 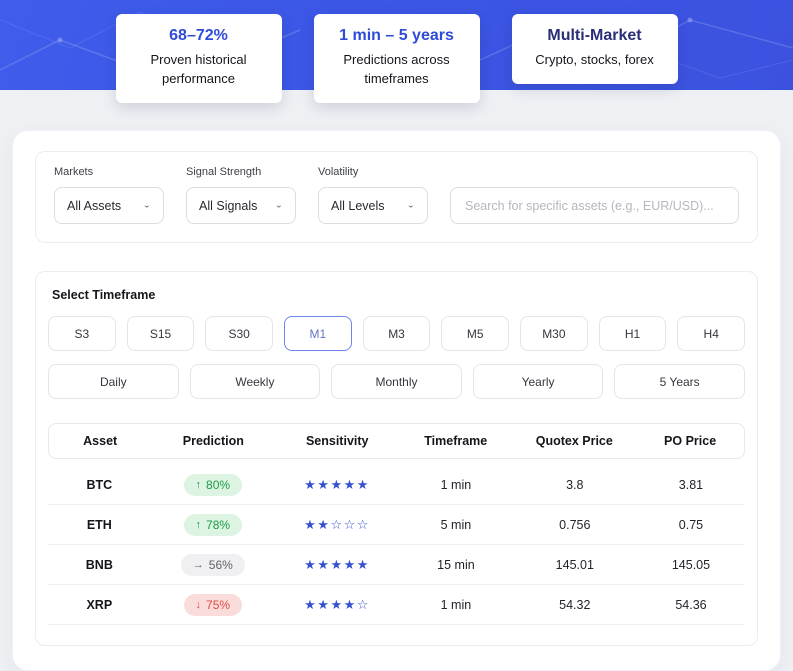 I want to click on prediction-value: 80%, so click(x=218, y=484).